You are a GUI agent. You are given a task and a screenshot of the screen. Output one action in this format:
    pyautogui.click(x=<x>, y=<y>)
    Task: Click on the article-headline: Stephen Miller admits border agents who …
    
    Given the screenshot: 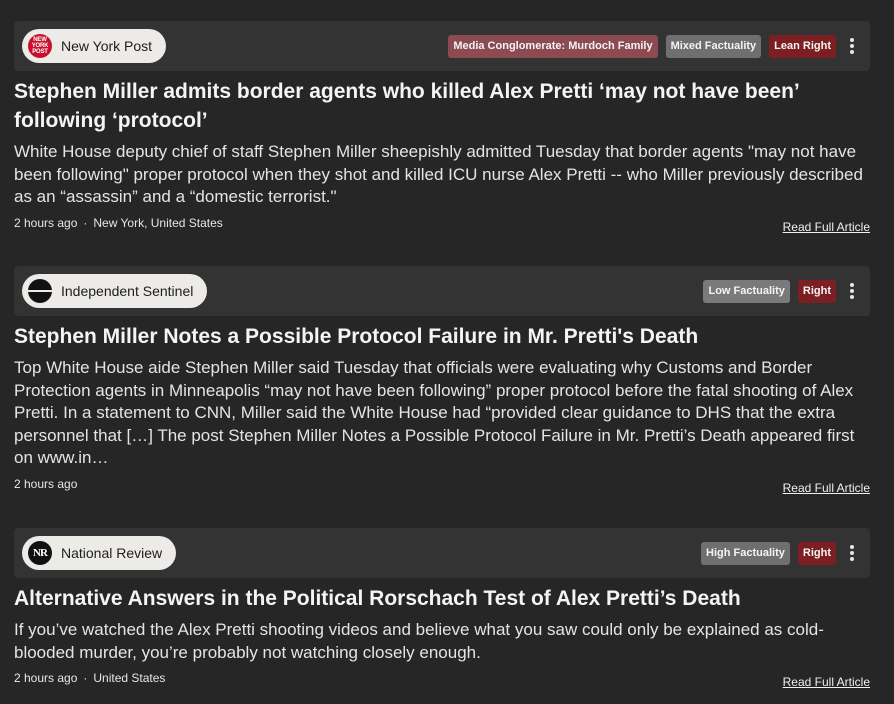 What is the action you would take?
    pyautogui.click(x=442, y=106)
    